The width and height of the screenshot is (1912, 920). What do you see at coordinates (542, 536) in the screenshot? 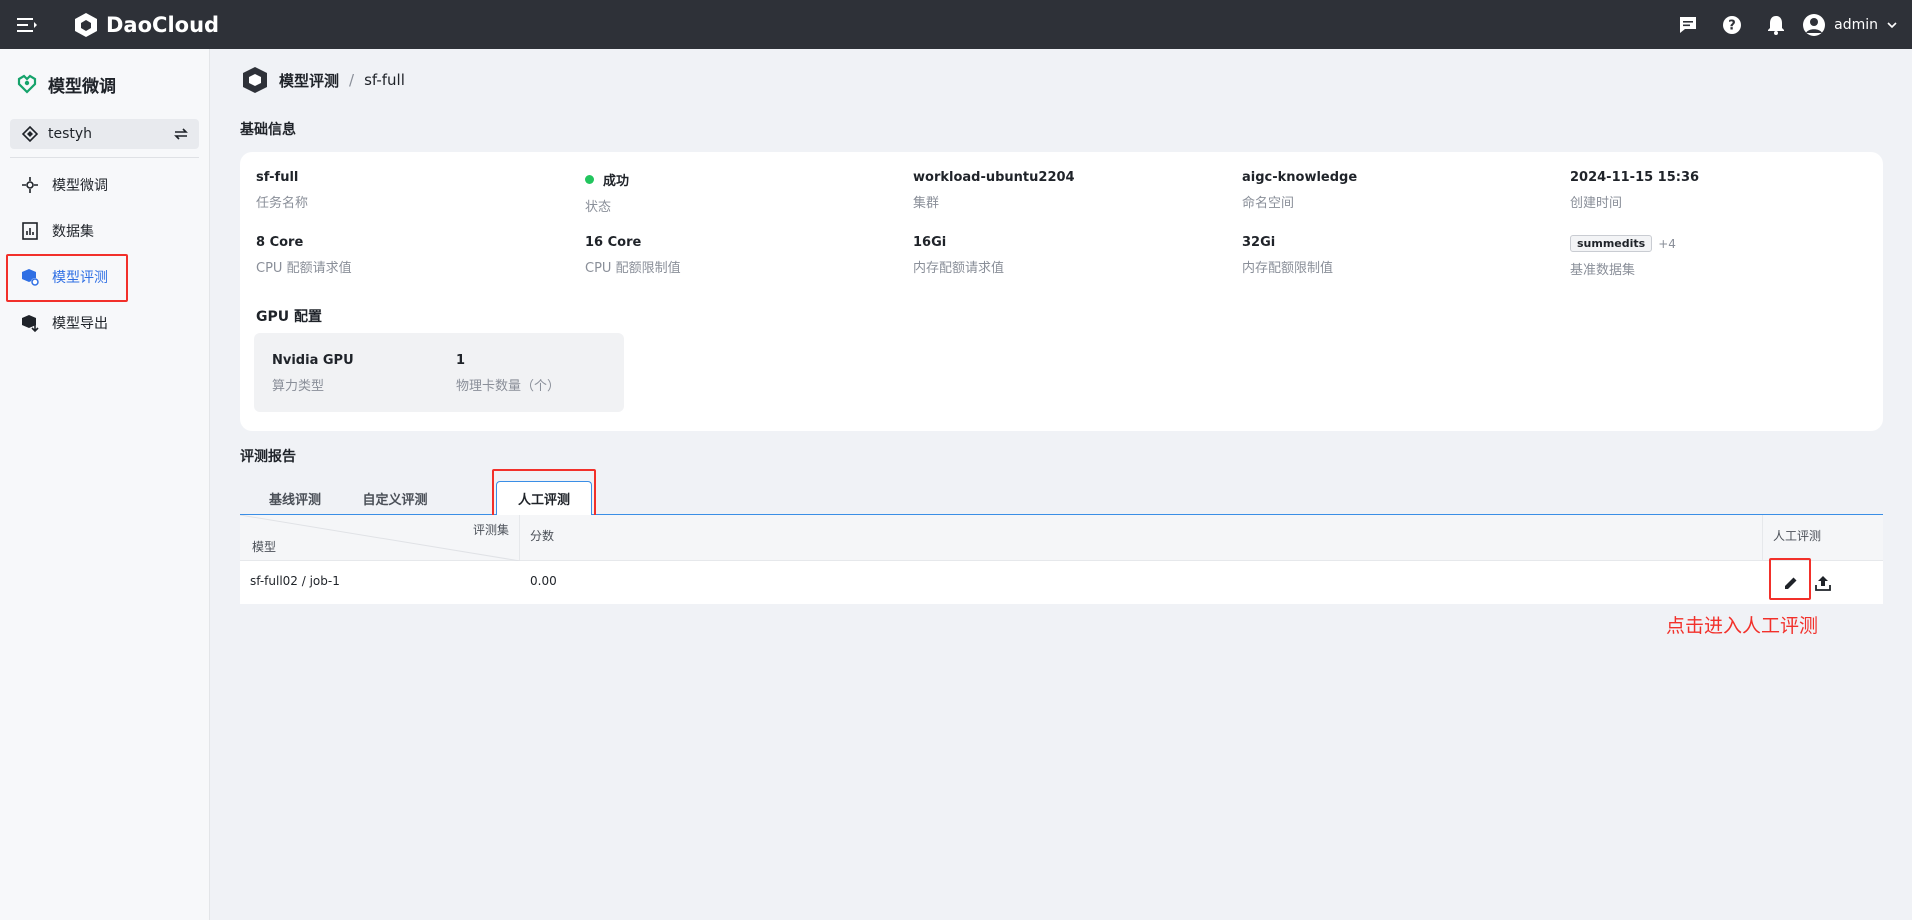
I see `header-score: 分数` at bounding box center [542, 536].